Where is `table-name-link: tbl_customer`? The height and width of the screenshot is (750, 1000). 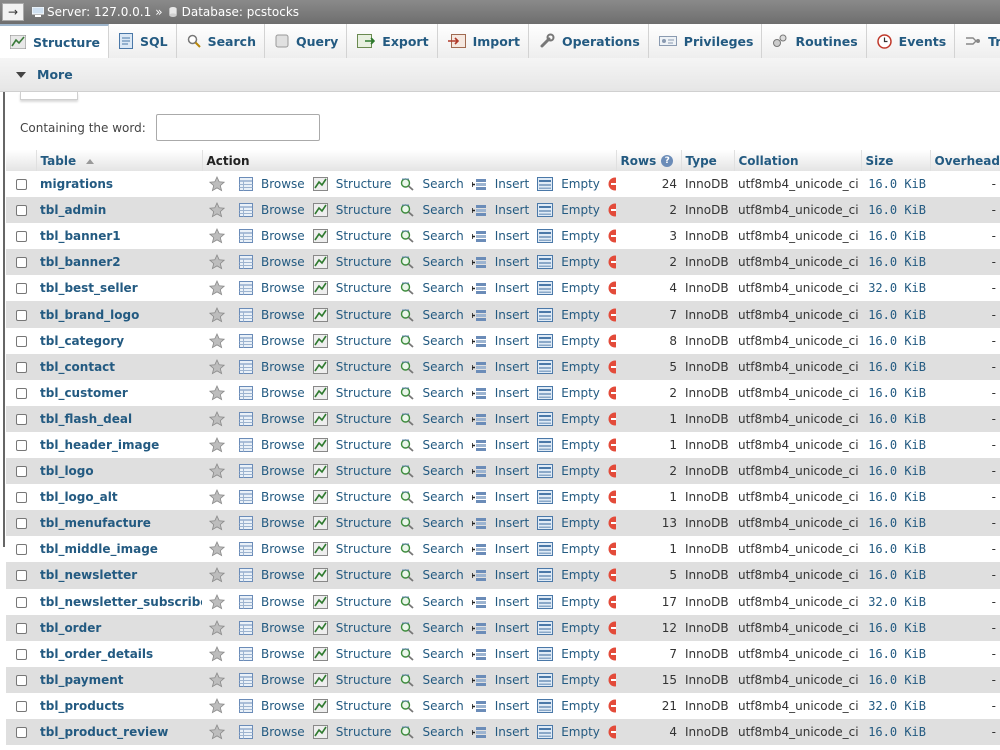 table-name-link: tbl_customer is located at coordinates (84, 393).